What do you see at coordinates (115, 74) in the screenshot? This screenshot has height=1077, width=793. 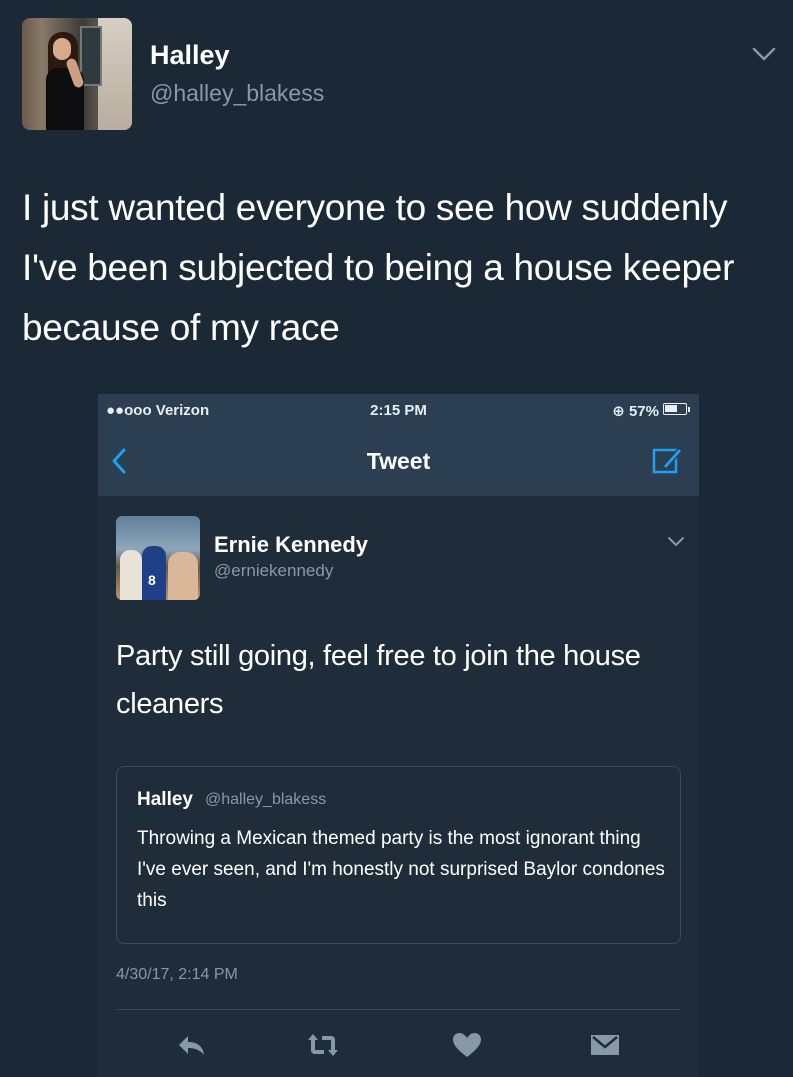 I see `avatar-background` at bounding box center [115, 74].